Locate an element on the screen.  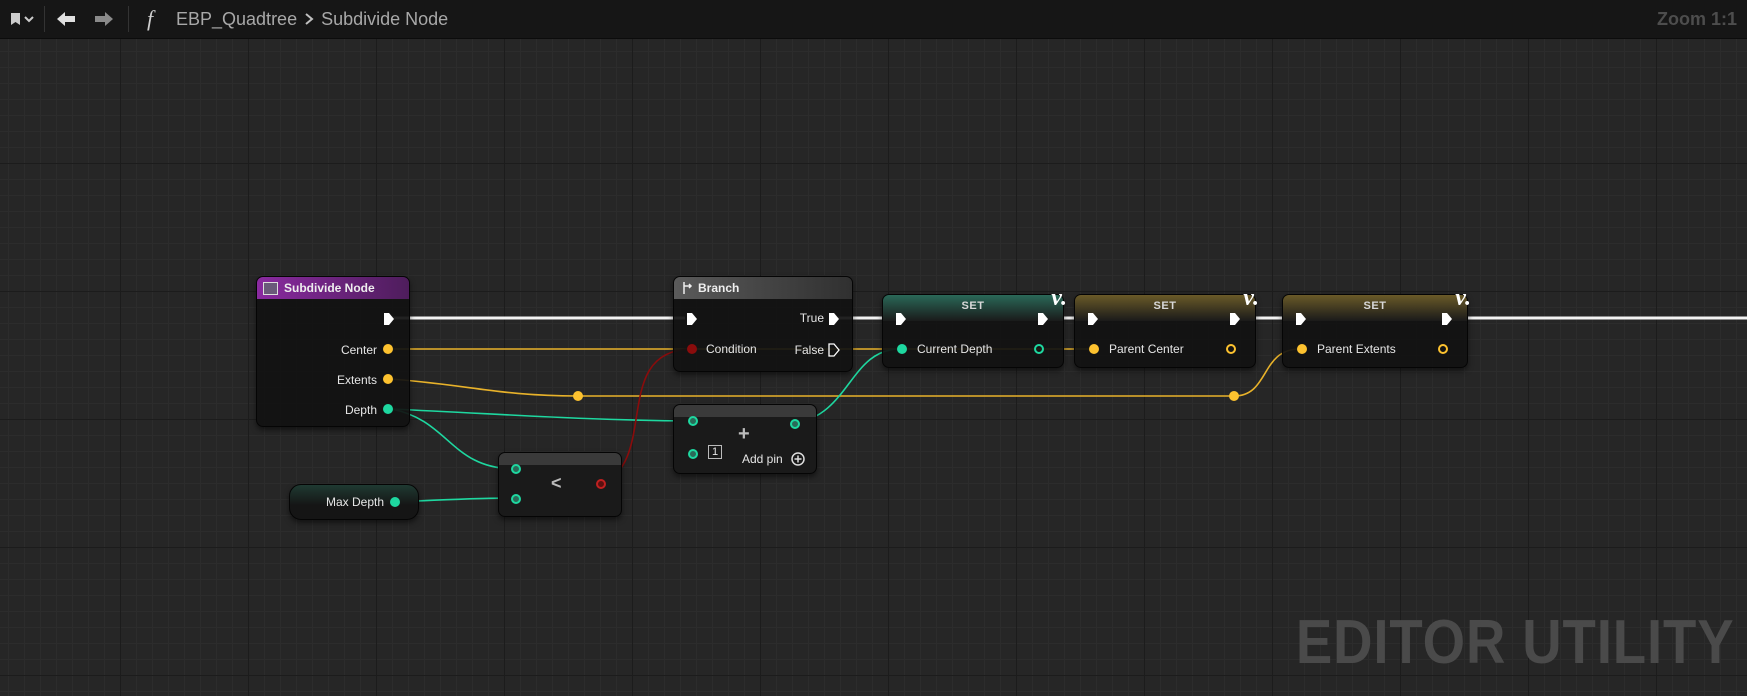
chevron-right-icon is located at coordinates (309, 19).